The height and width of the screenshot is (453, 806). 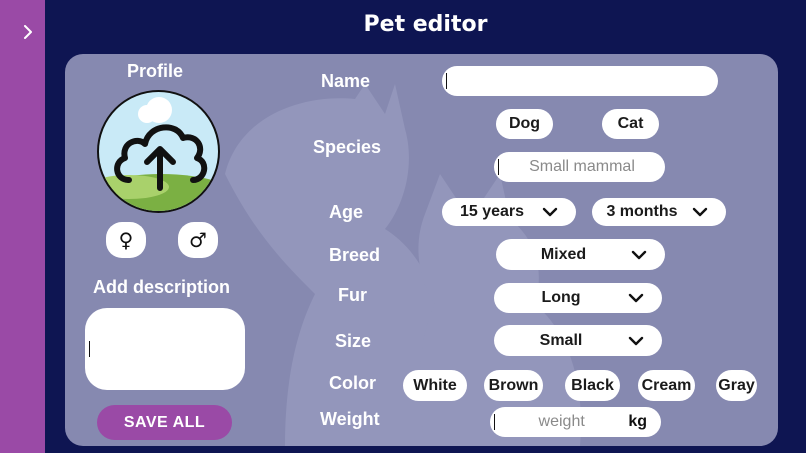 I want to click on size-label: Size, so click(x=353, y=341).